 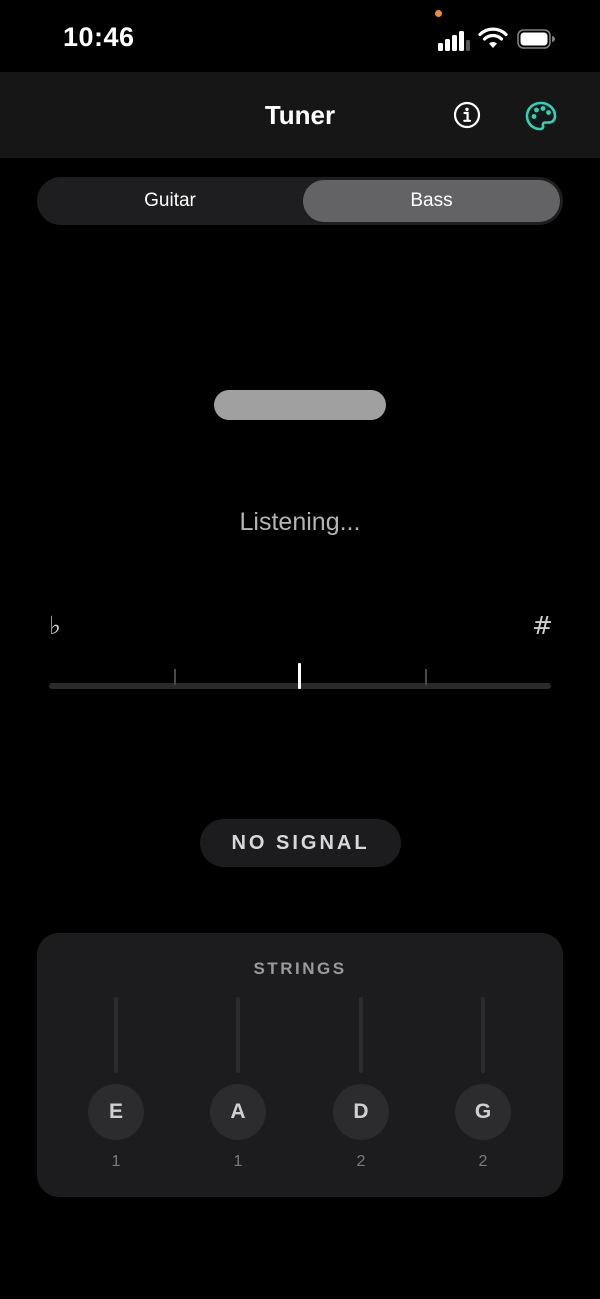 I want to click on string-item: E 1, so click(x=116, y=1087).